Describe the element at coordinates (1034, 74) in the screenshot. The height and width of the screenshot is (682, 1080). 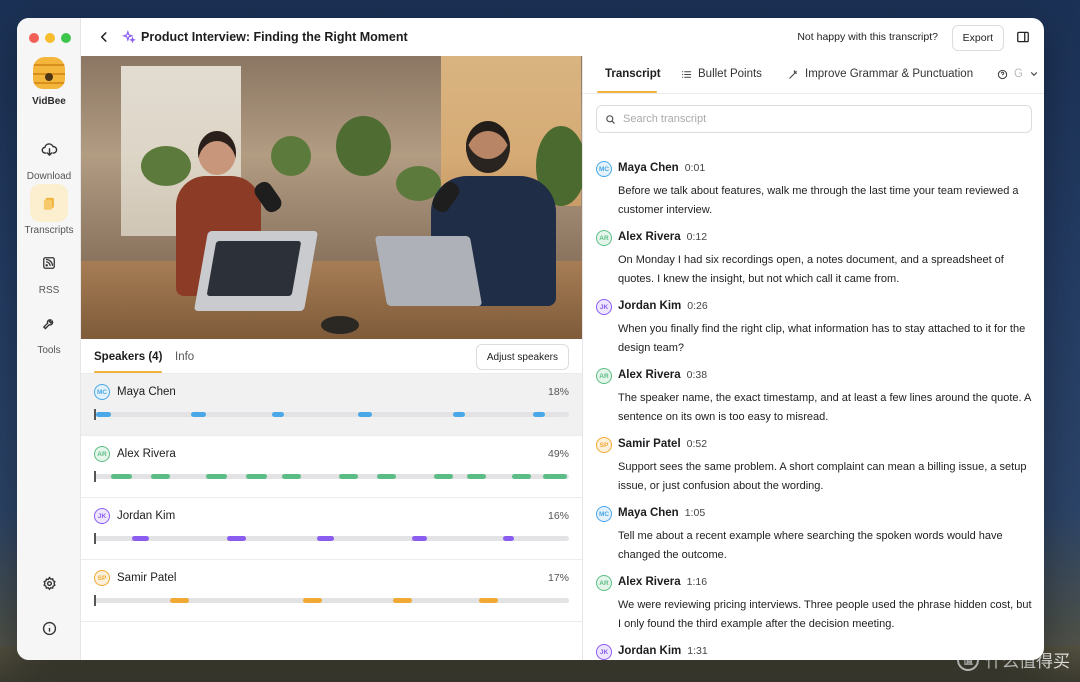
I see `chevron-down-icon` at that location.